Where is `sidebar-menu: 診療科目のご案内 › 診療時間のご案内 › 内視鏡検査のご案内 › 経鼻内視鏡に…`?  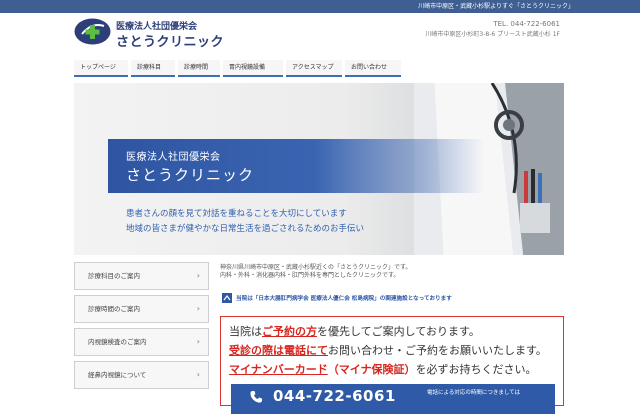
sidebar-menu: 診療科目のご案内 › 診療時間のご案内 › 内視鏡検査のご案内 › 経鼻内視鏡に… is located at coordinates (141, 328).